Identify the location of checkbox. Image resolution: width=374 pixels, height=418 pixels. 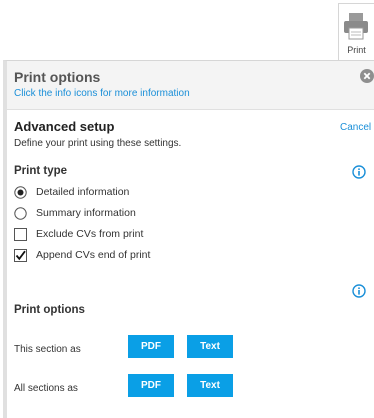
(20, 234).